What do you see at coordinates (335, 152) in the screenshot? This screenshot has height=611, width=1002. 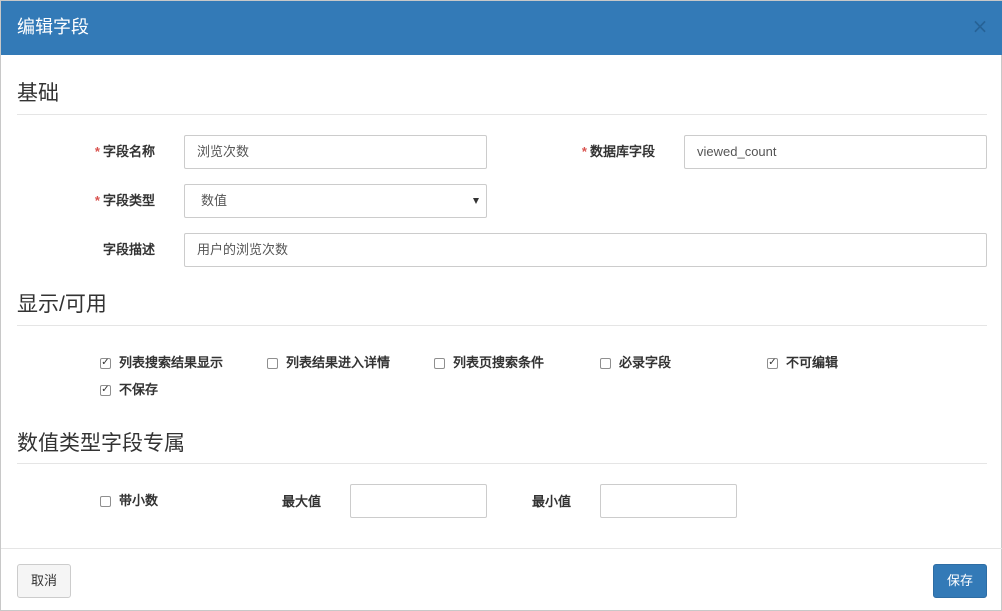 I see `field-name-input: 浏览次数` at bounding box center [335, 152].